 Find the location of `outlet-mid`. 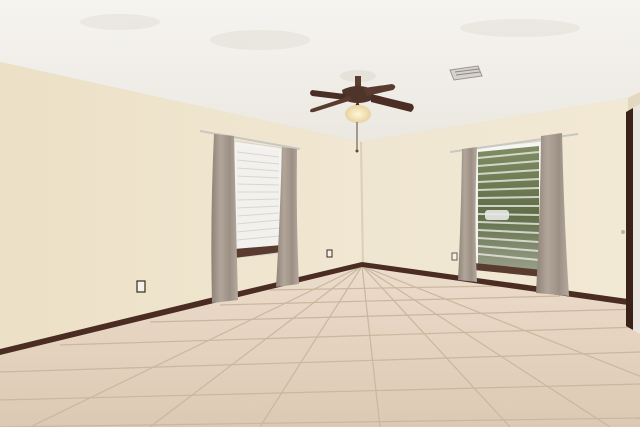

outlet-mid is located at coordinates (329, 253).